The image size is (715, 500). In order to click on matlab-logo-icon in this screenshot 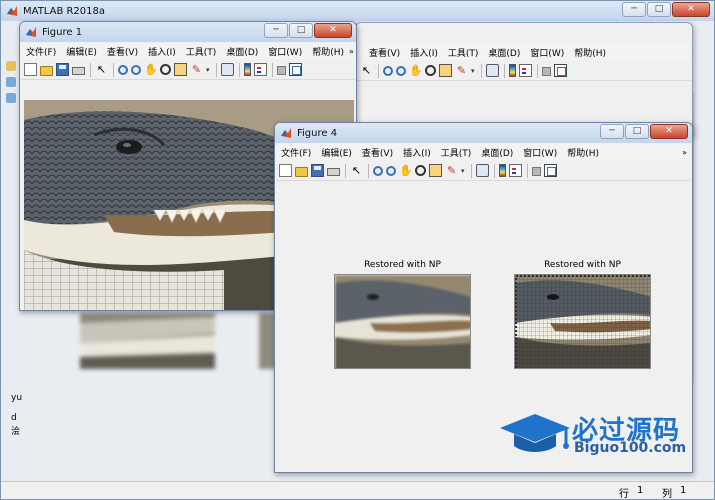, I will do `click(12, 11)`.